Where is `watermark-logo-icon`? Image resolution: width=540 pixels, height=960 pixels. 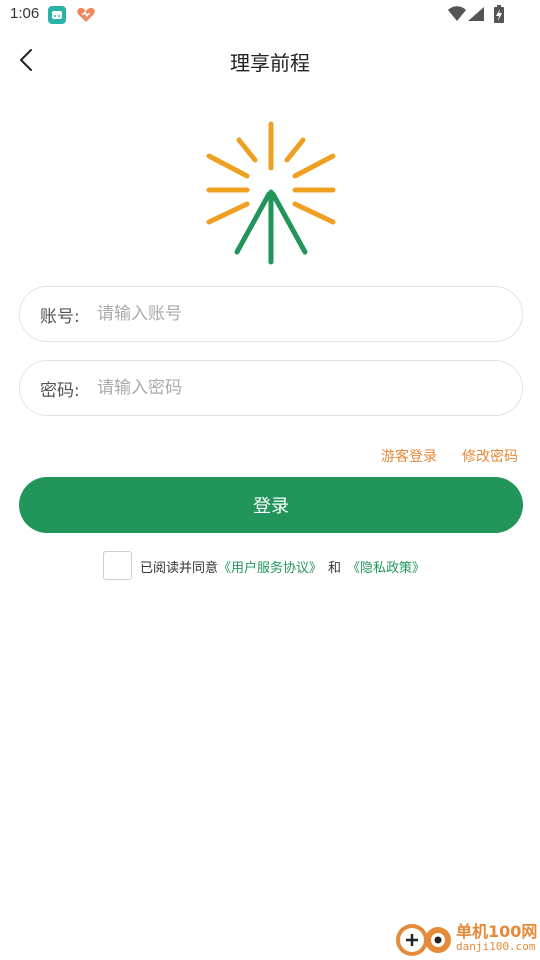
watermark-logo-icon is located at coordinates (423, 940).